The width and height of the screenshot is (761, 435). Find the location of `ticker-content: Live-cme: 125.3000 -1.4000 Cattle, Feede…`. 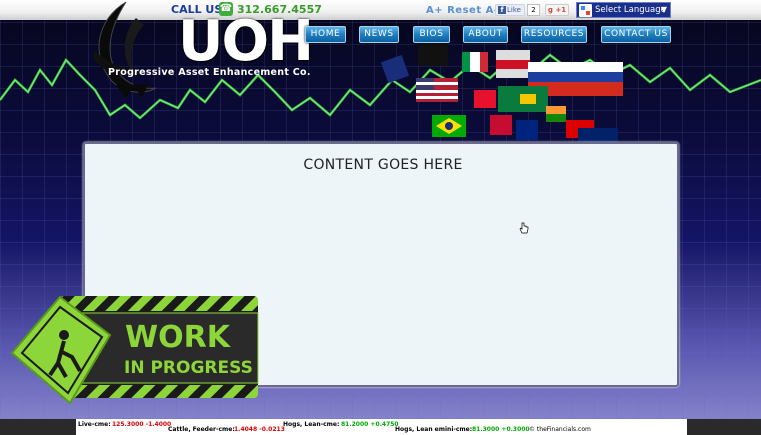

ticker-content: Live-cme: 125.3000 -1.4000 Cattle, Feede… is located at coordinates (381, 427).